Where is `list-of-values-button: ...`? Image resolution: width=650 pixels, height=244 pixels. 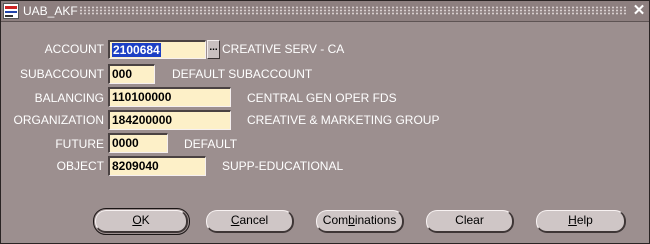
list-of-values-button: ... is located at coordinates (213, 49).